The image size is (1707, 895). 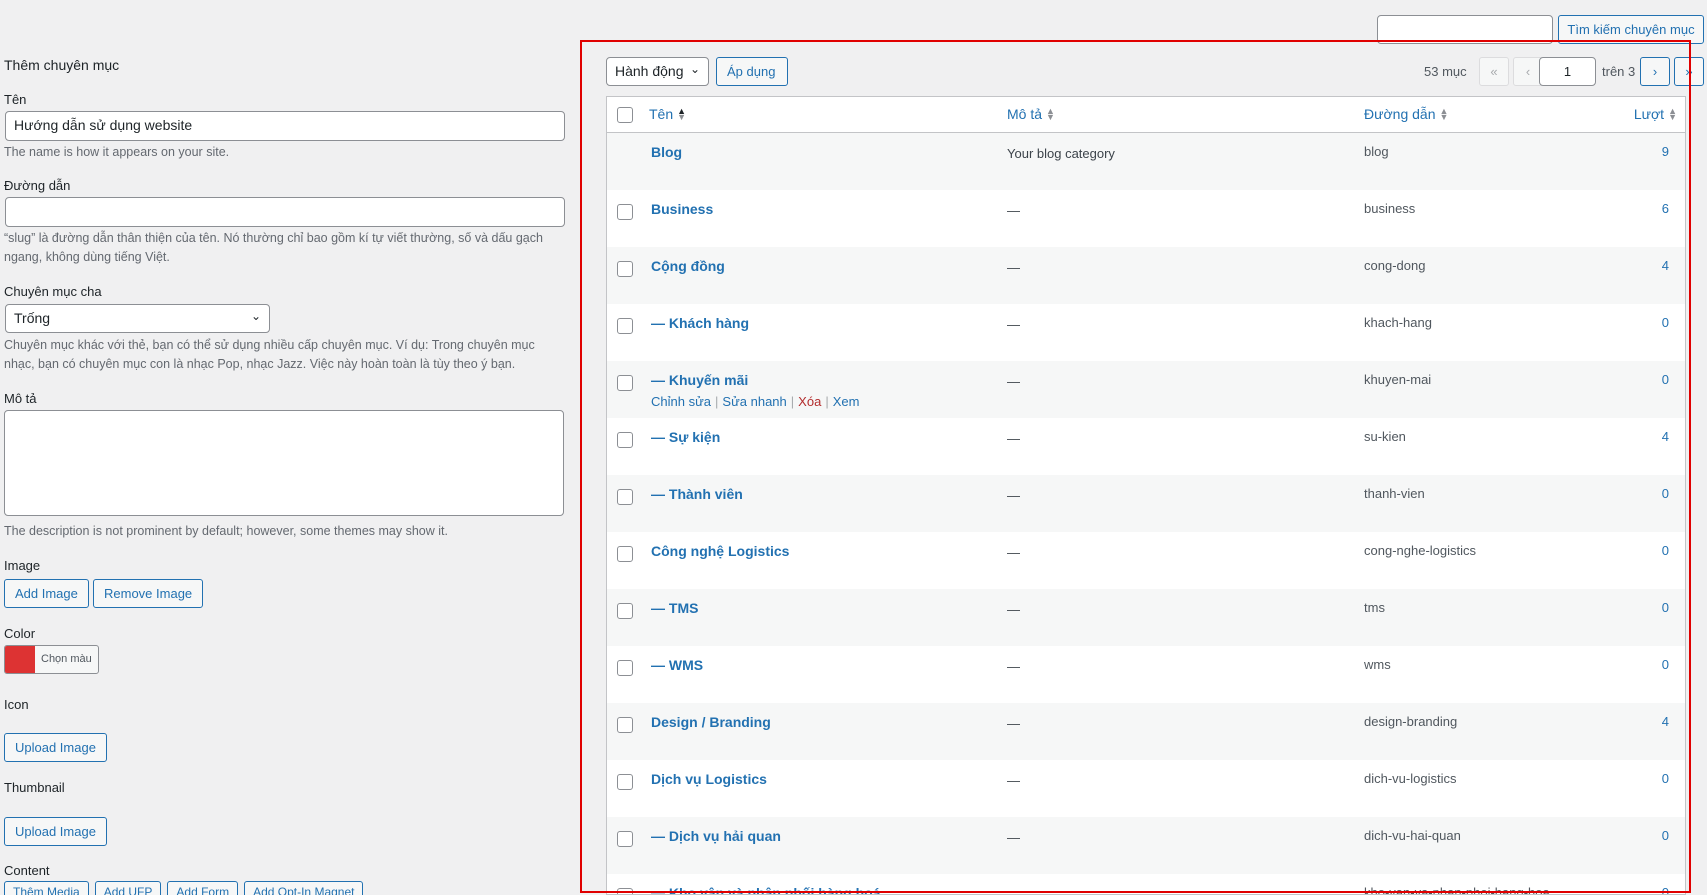 What do you see at coordinates (1631, 29) in the screenshot?
I see `search-button: Tìm kiếm chuyên mục` at bounding box center [1631, 29].